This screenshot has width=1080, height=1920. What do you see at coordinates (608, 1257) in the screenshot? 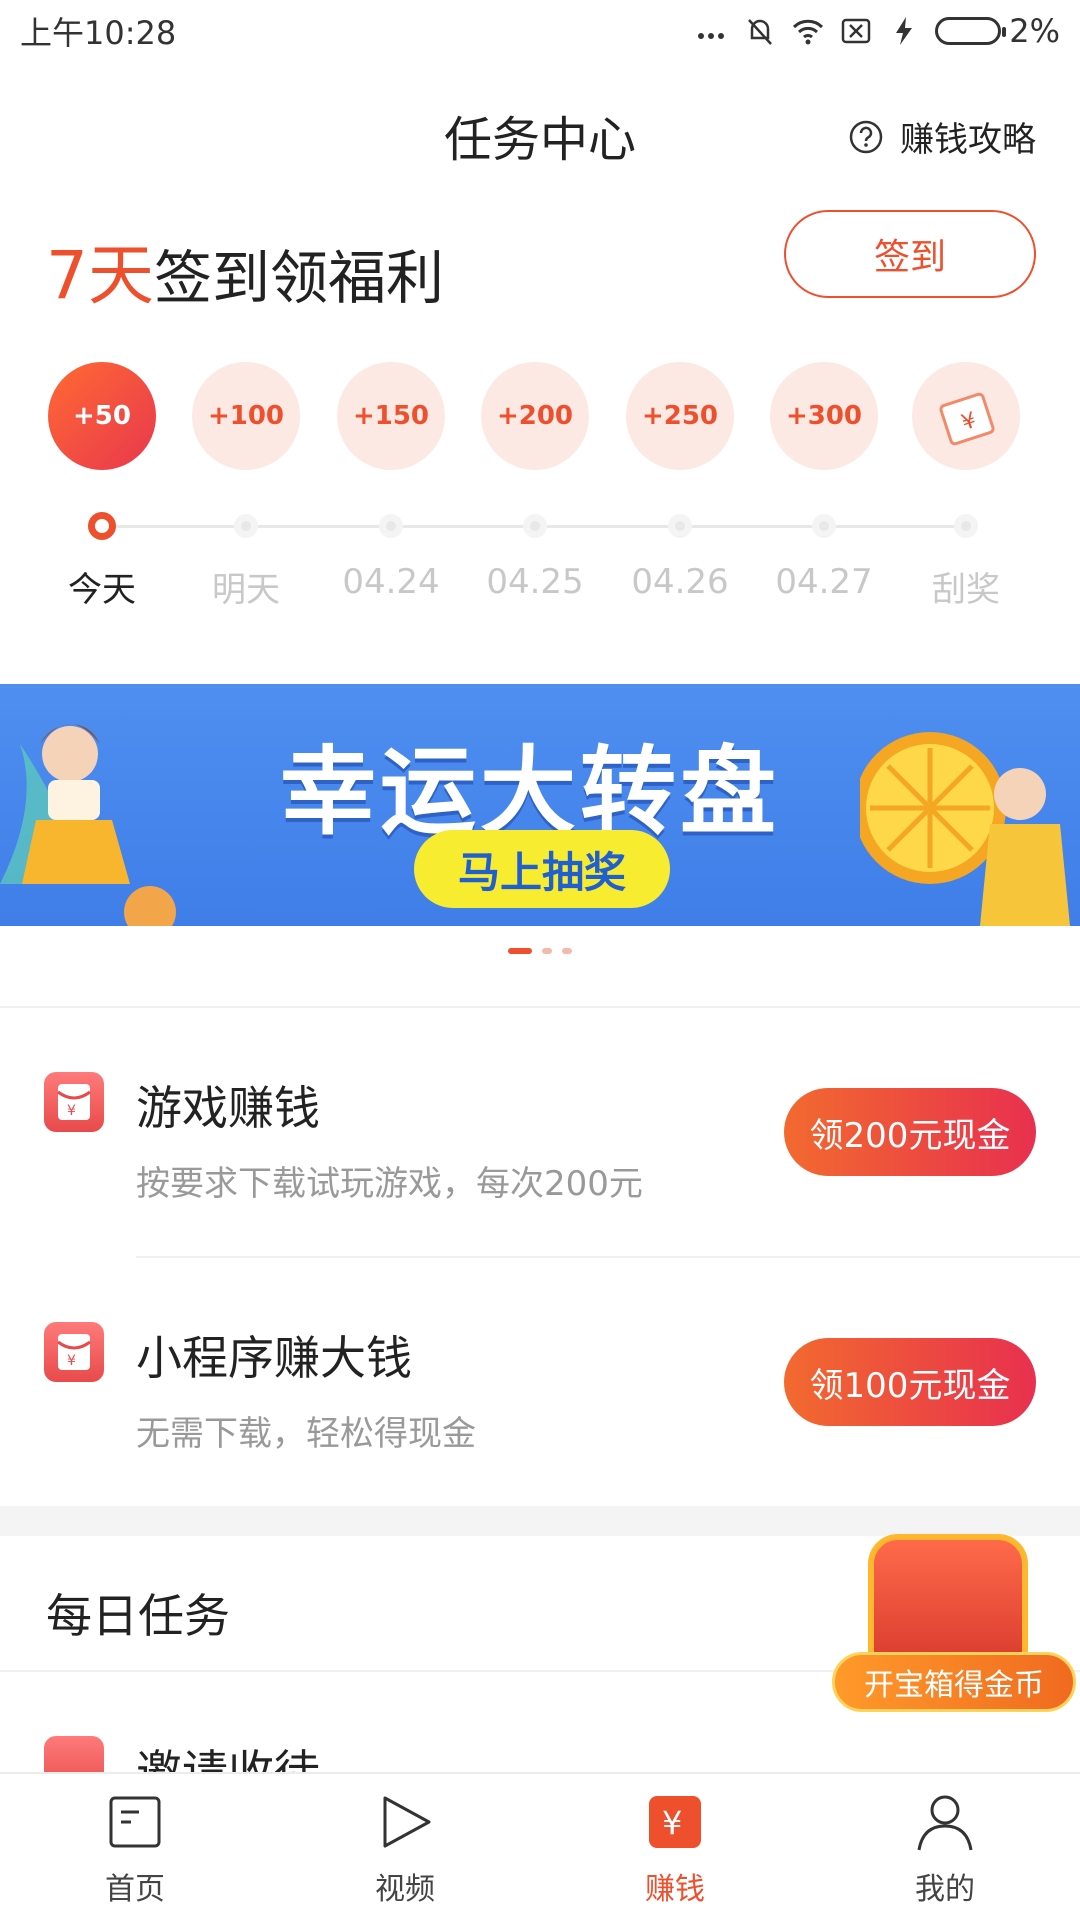
I see `task-divider` at bounding box center [608, 1257].